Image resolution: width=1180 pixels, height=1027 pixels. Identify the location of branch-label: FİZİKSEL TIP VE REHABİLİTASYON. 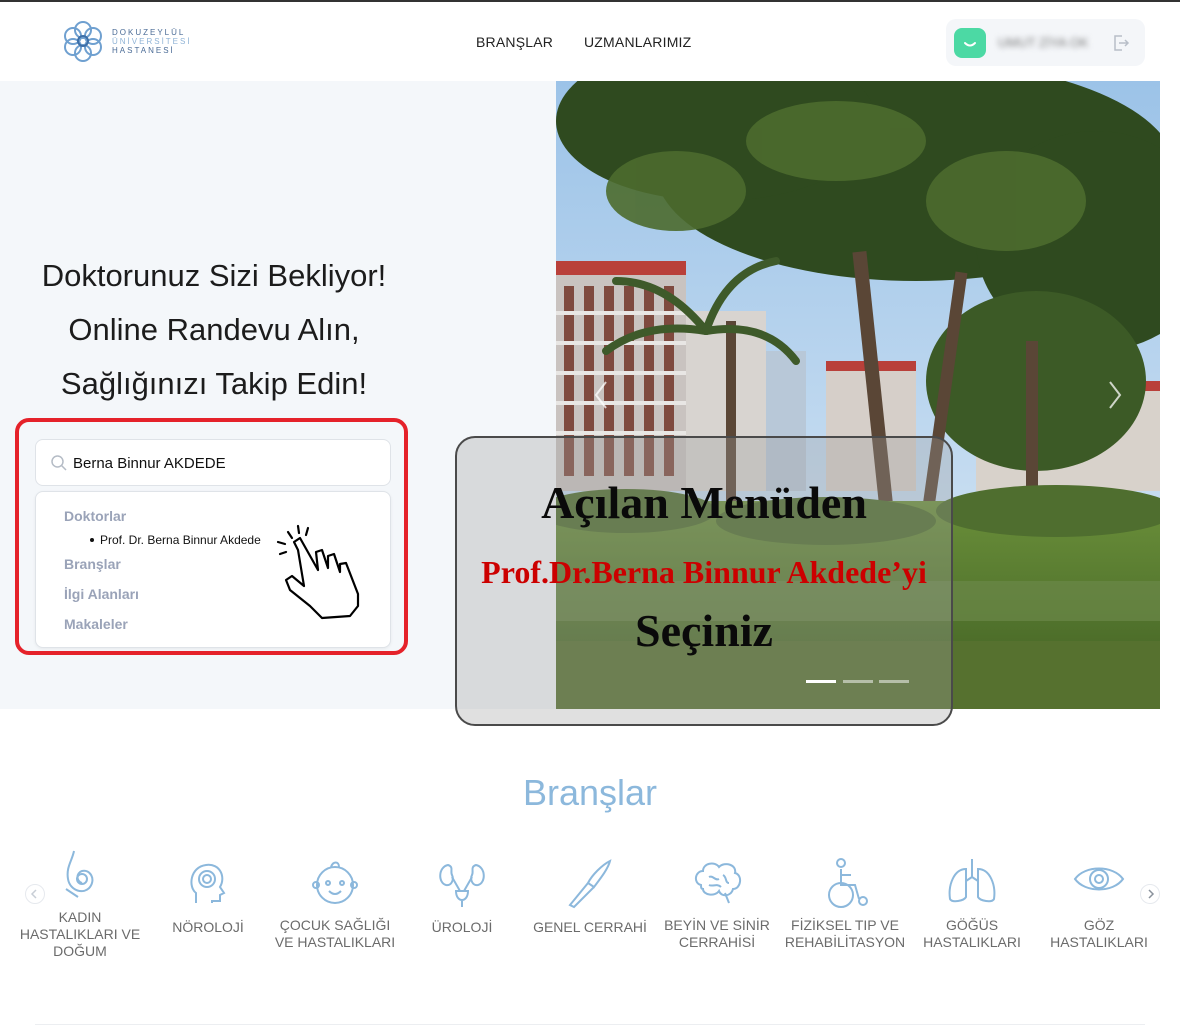
(845, 933).